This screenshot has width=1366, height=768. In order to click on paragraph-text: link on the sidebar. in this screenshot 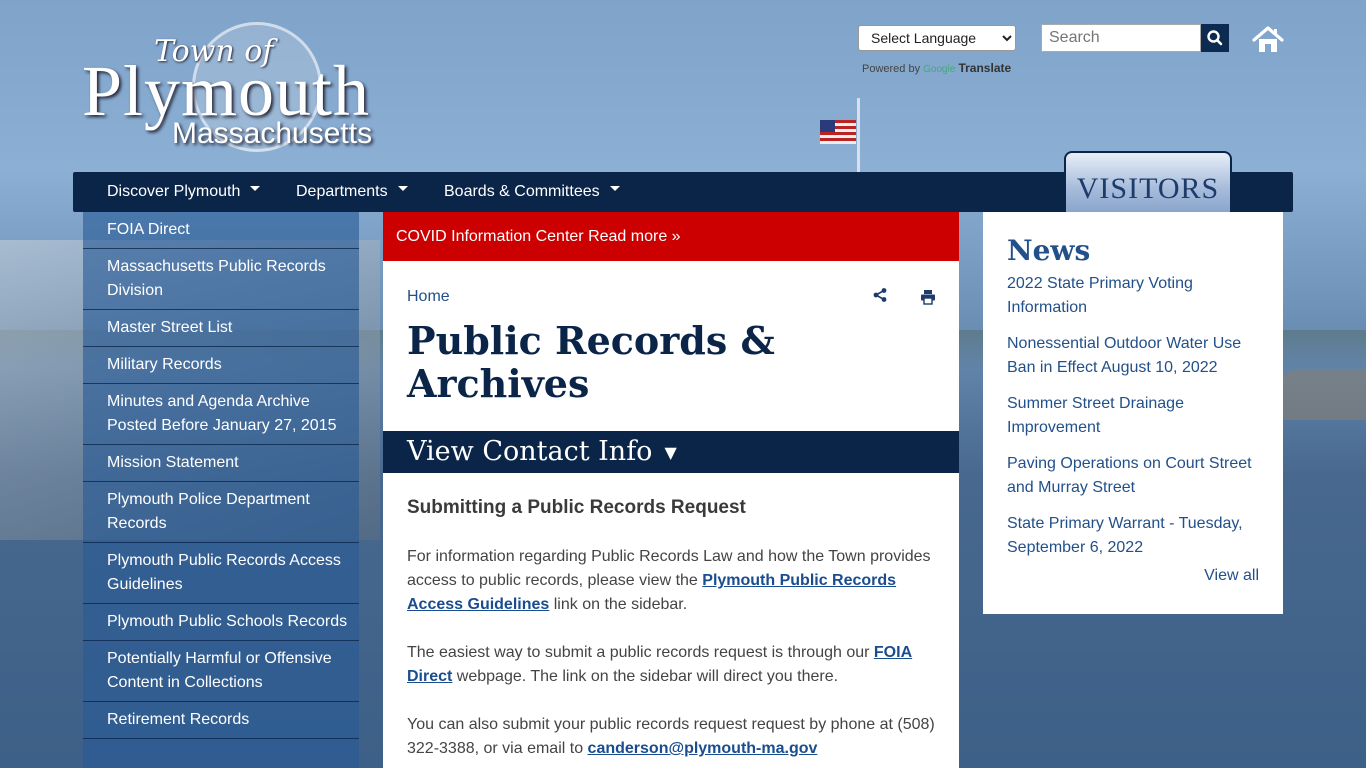, I will do `click(618, 604)`.